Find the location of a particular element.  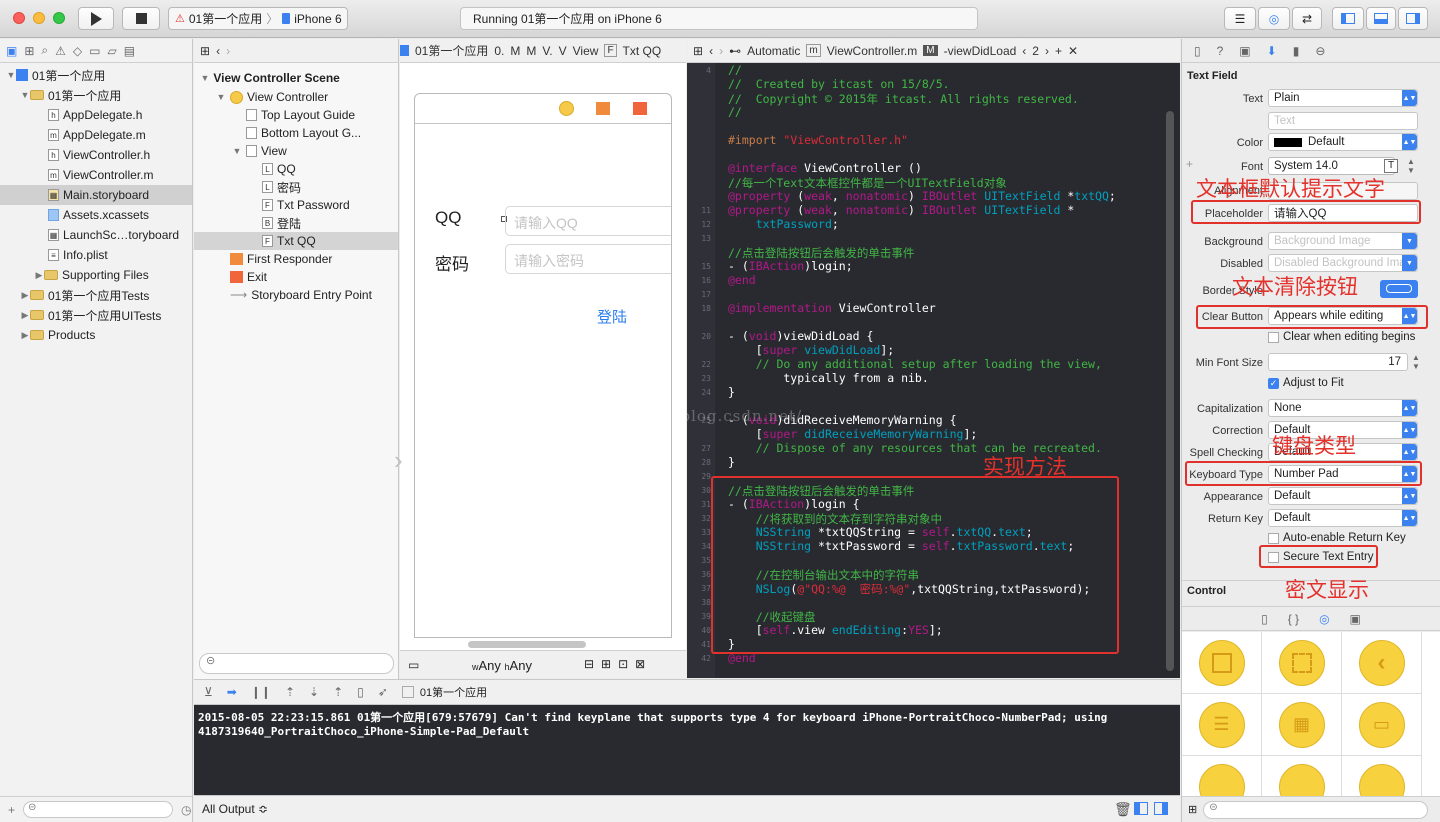

location-icon: ➶ is located at coordinates (383, 692).